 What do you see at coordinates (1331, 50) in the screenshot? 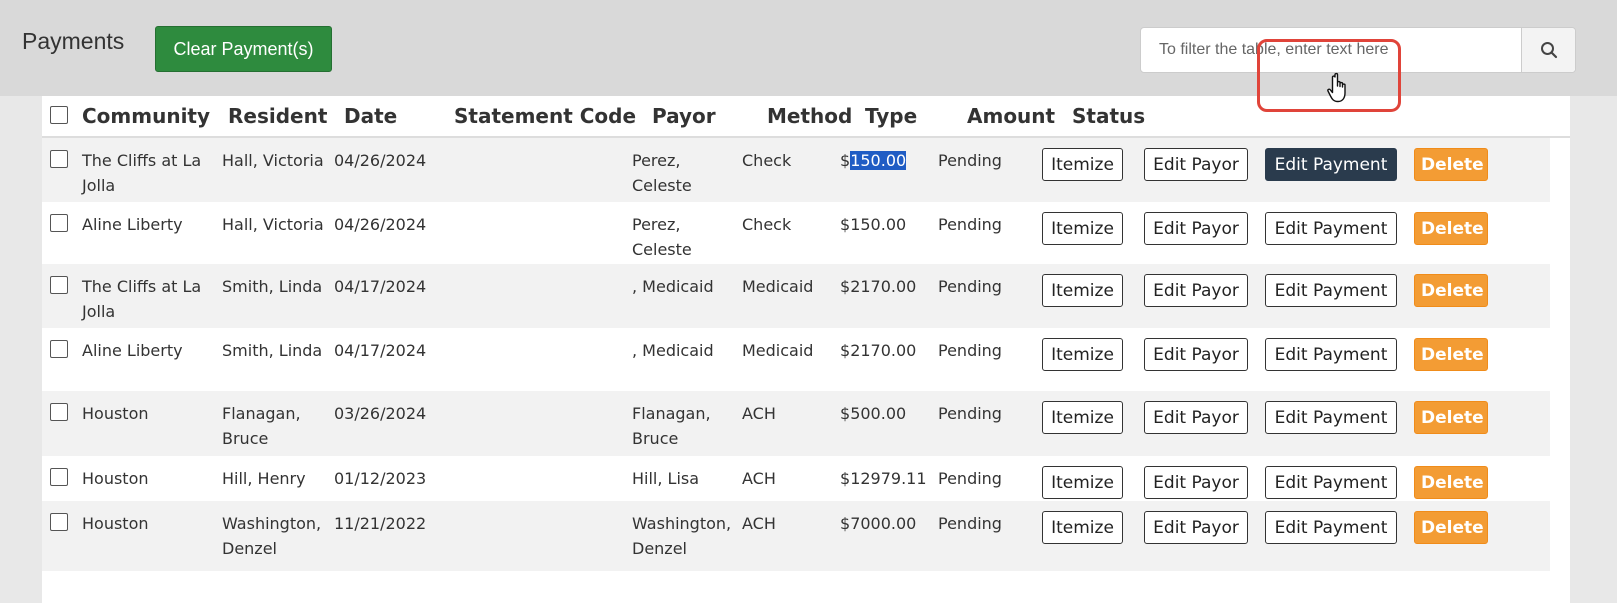
I see `search-input` at bounding box center [1331, 50].